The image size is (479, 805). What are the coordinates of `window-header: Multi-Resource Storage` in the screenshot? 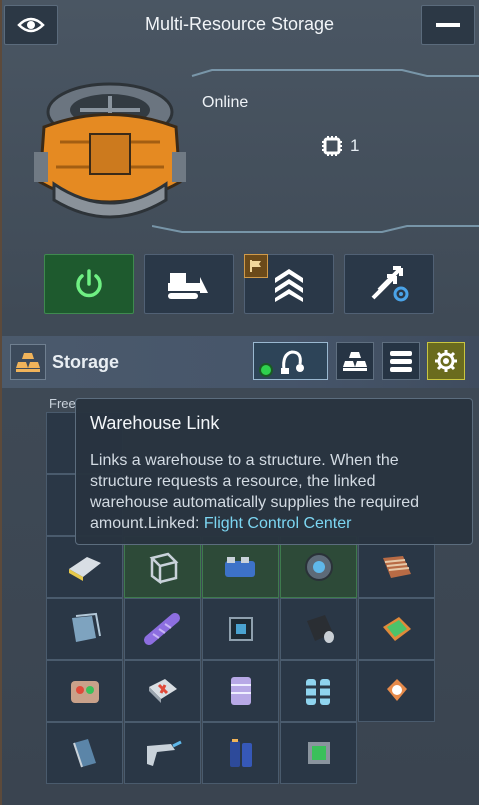 It's located at (240, 24).